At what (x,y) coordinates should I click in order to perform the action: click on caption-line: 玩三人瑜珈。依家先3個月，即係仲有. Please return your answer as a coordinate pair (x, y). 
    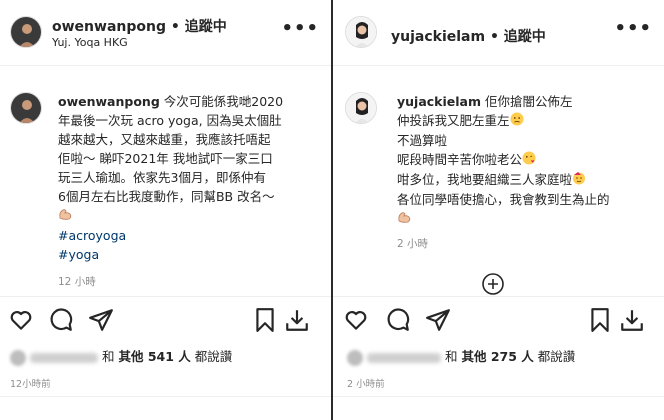
    Looking at the image, I should click on (162, 177).